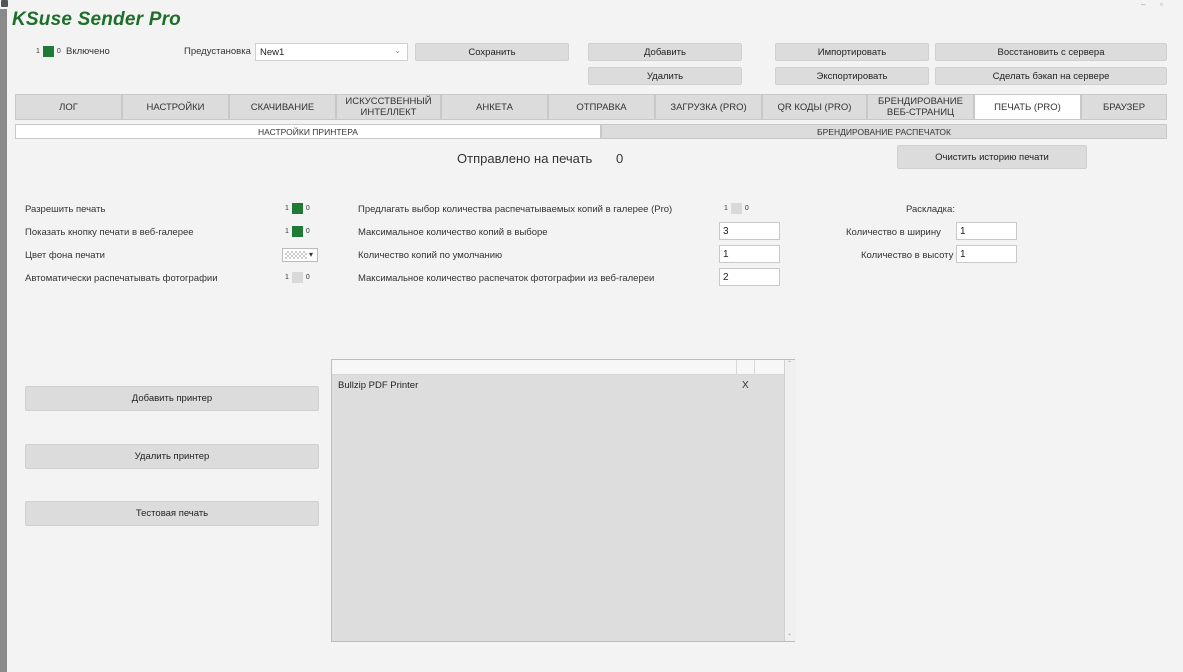 Image resolution: width=1183 pixels, height=672 pixels. What do you see at coordinates (65, 209) in the screenshot?
I see `allow-print-label: Разрешить печать` at bounding box center [65, 209].